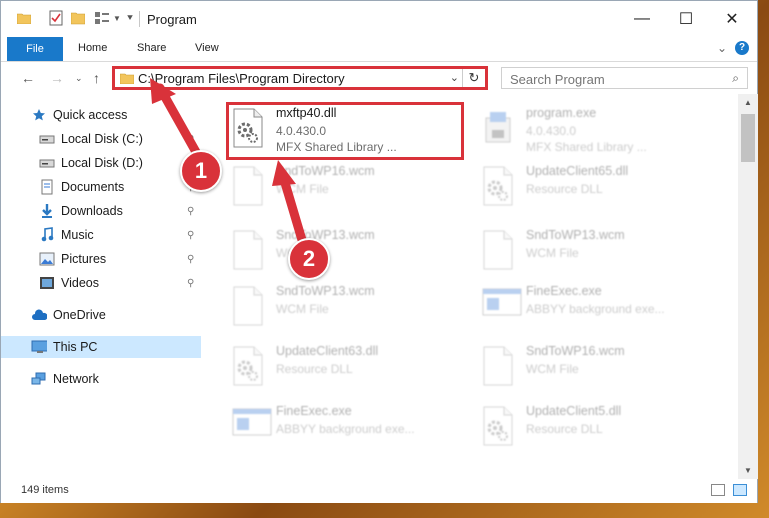 The image size is (769, 518). I want to click on callout-badge-1: 1, so click(201, 171).